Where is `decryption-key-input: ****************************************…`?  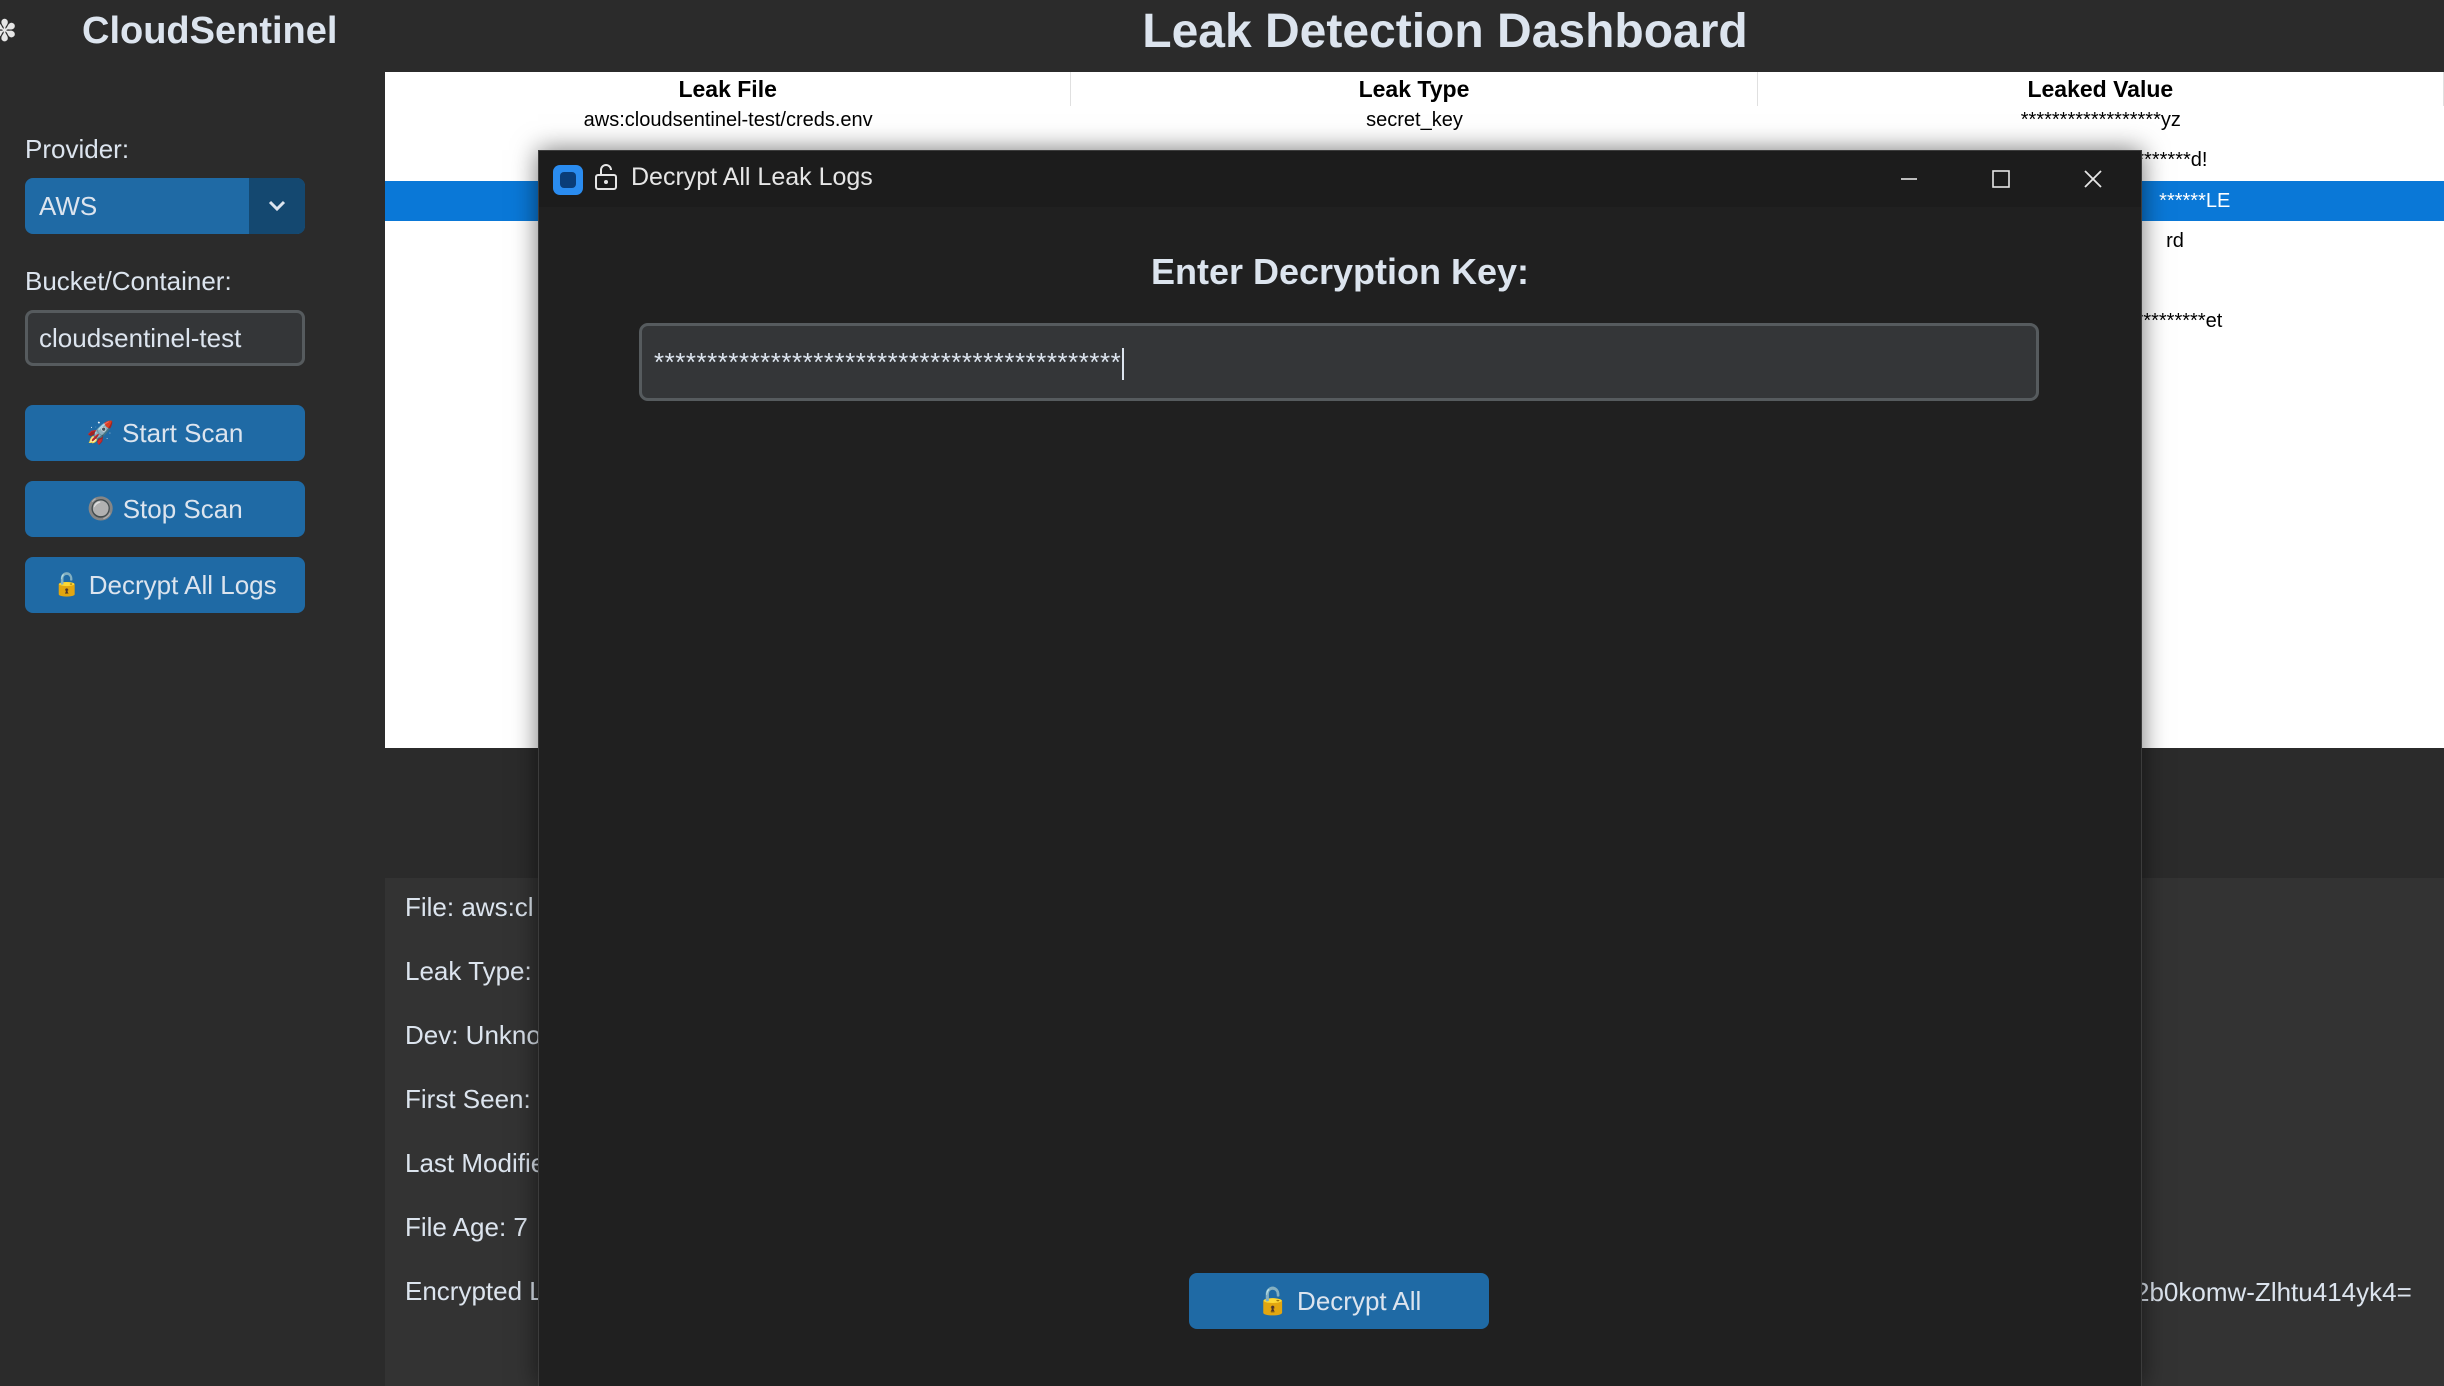 decryption-key-input: ****************************************… is located at coordinates (1339, 362).